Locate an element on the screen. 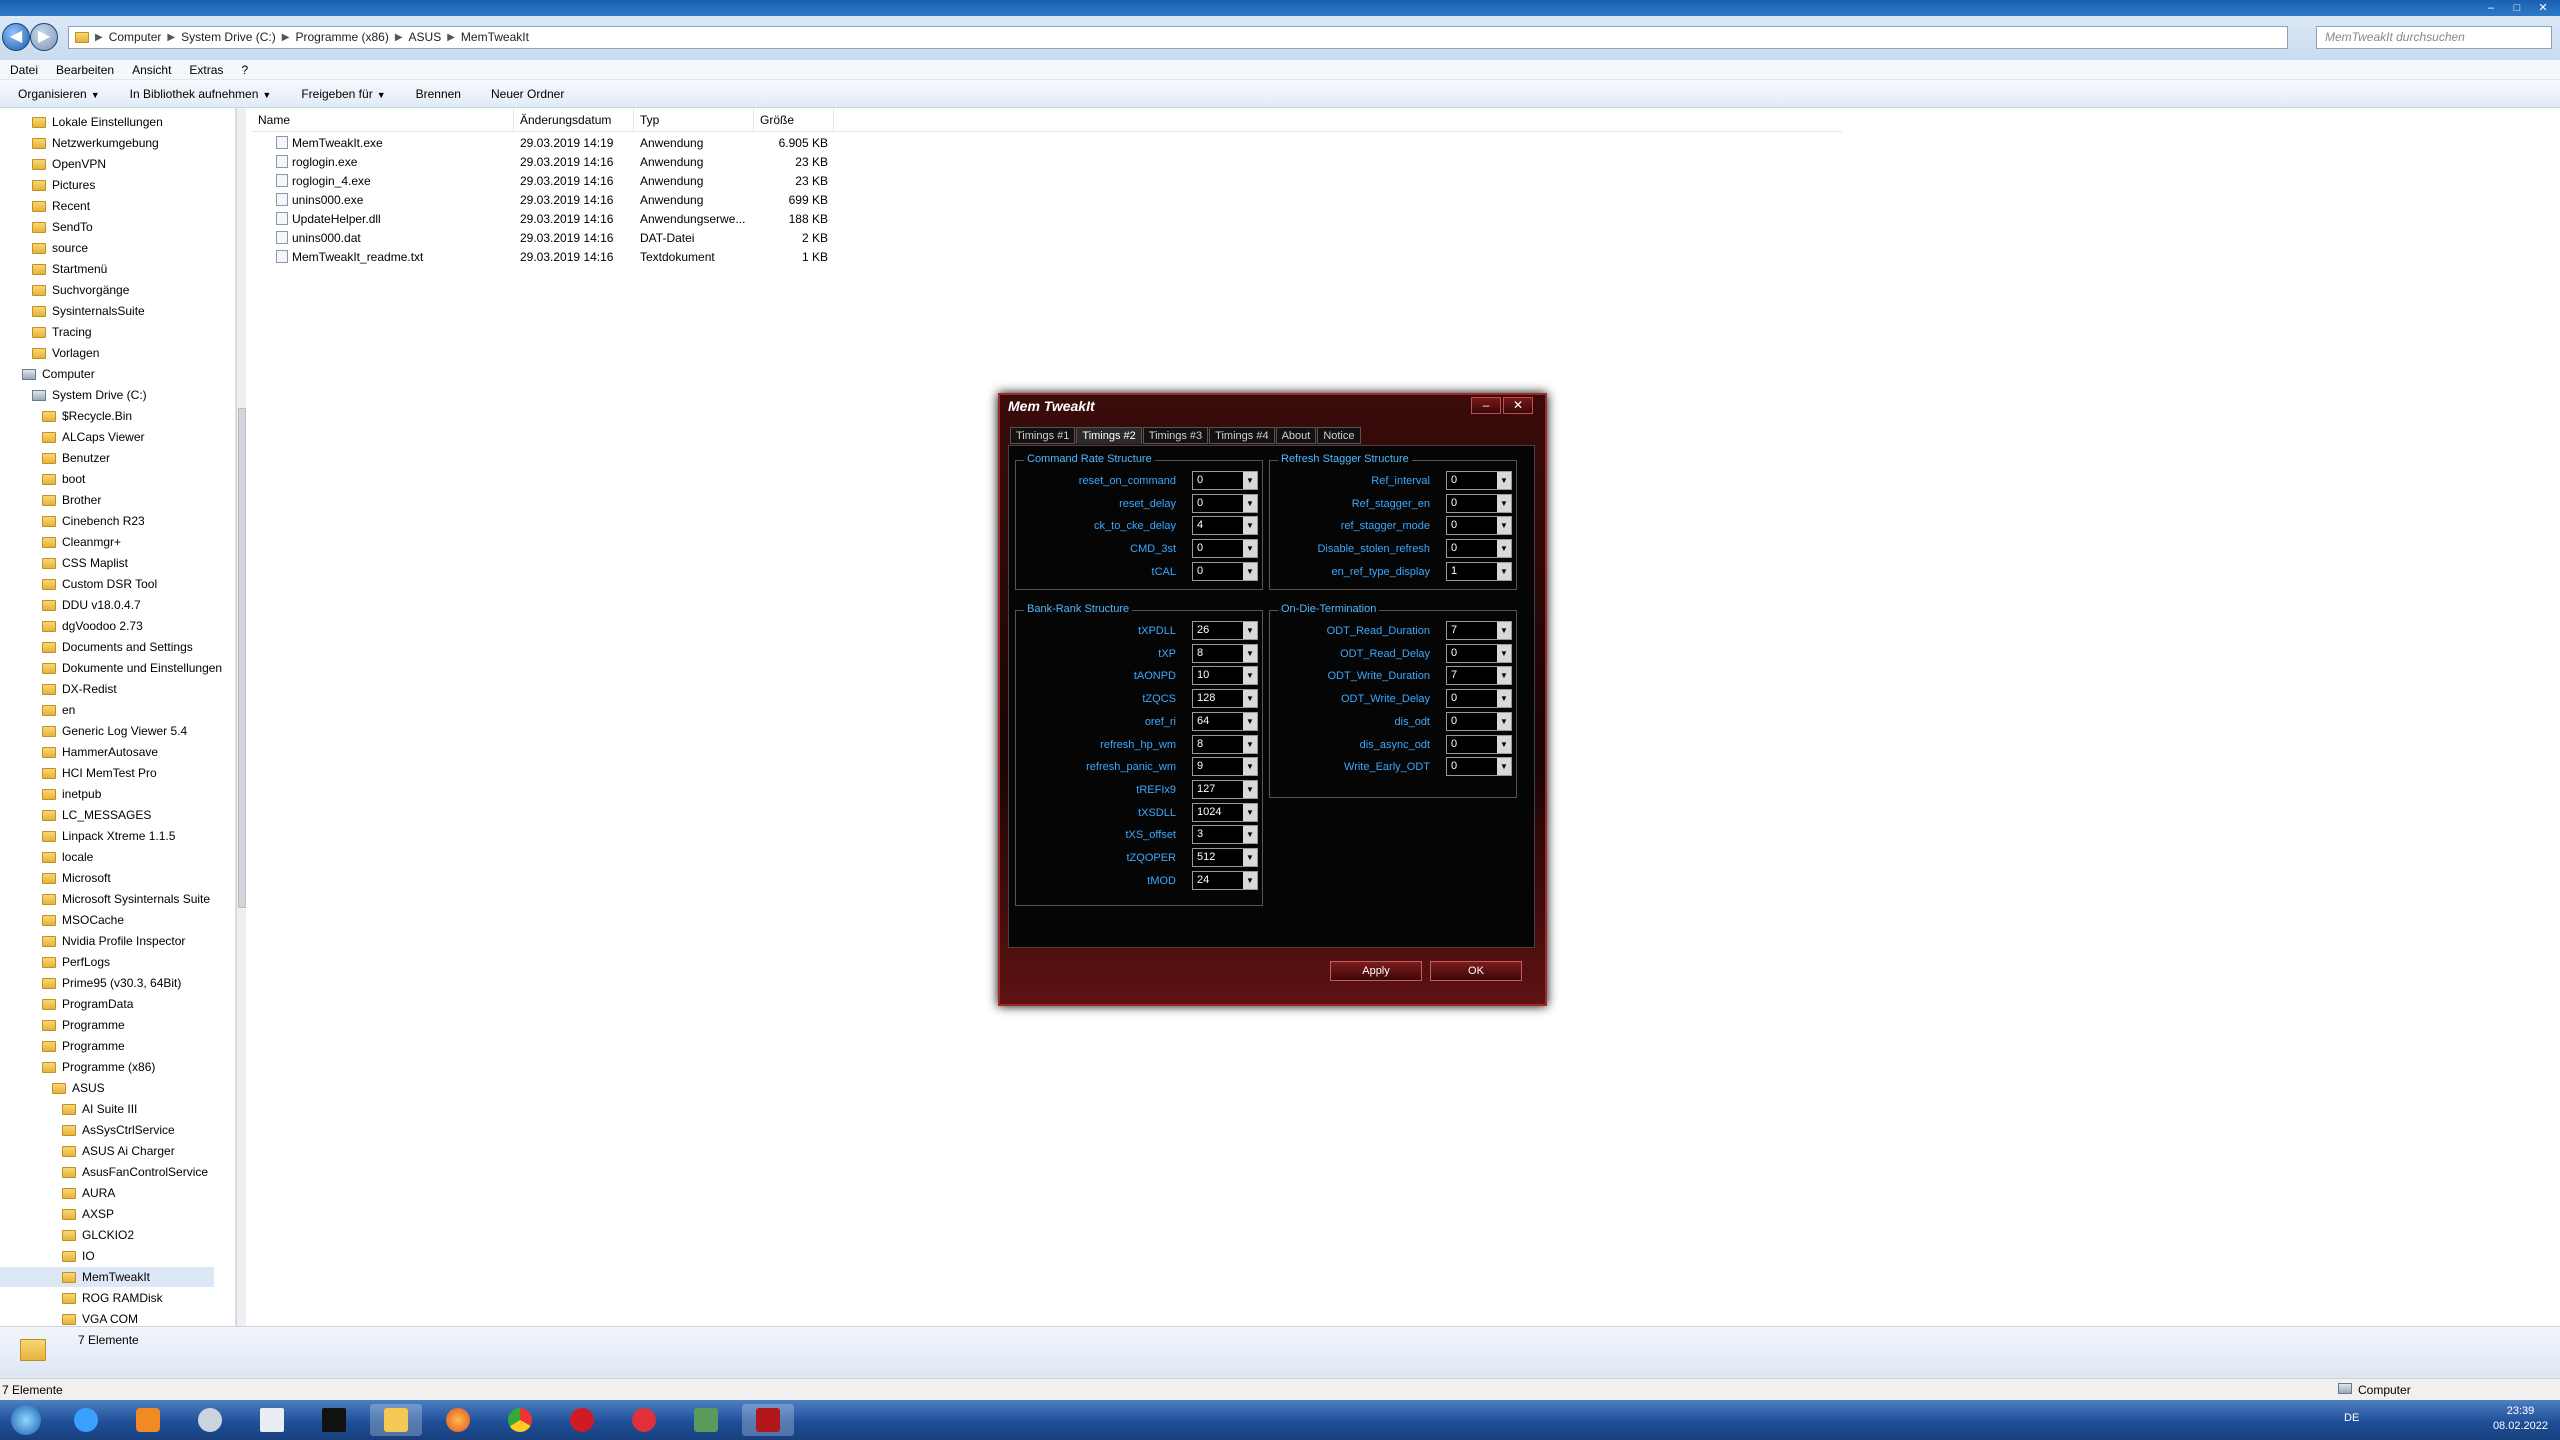  tree-item: DDU v18.0.4.7 is located at coordinates (91, 605).